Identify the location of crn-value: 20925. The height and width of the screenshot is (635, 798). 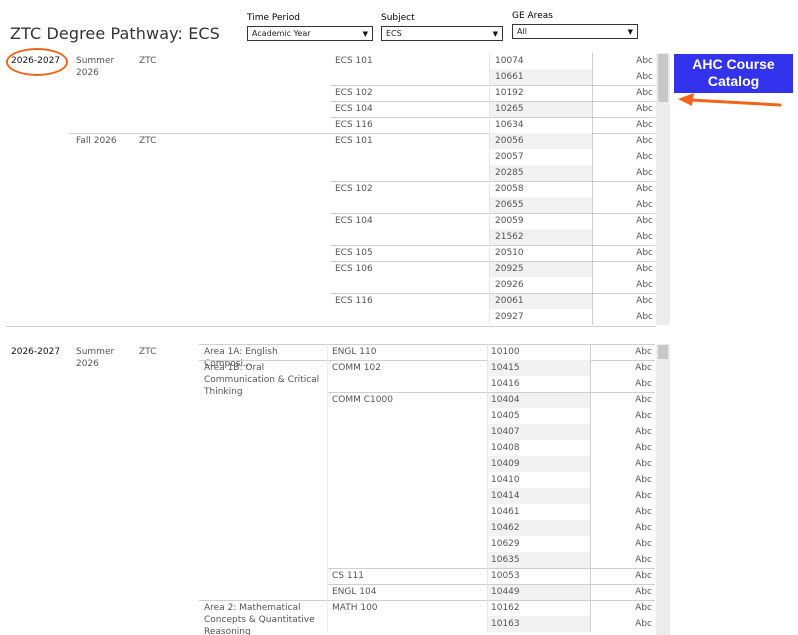
(509, 269).